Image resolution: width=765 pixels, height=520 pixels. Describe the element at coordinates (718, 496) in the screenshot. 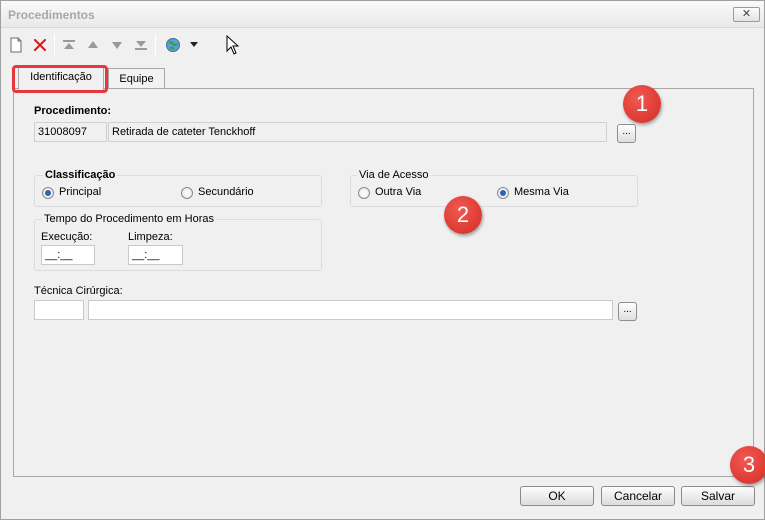

I see `save-button: Salvar` at that location.